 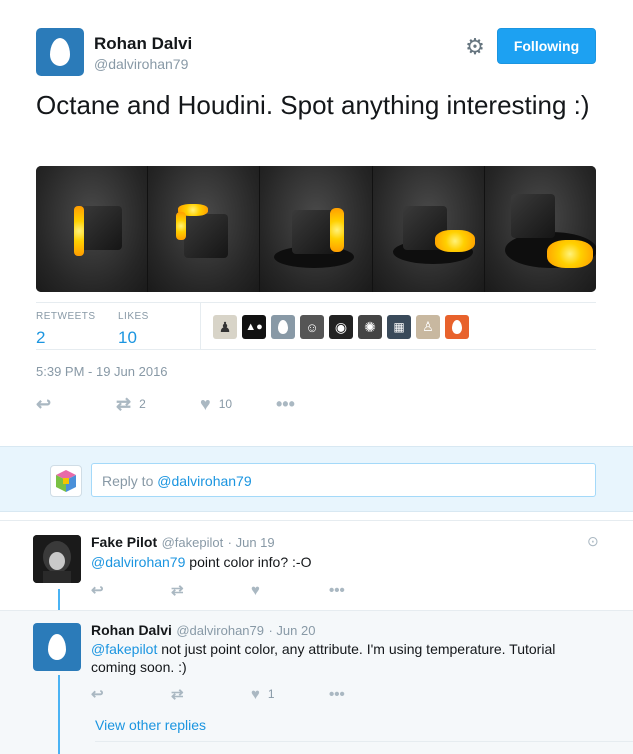 I want to click on reply-actions: ↩ ⇄ ♥ 1 •••, so click(x=218, y=694).